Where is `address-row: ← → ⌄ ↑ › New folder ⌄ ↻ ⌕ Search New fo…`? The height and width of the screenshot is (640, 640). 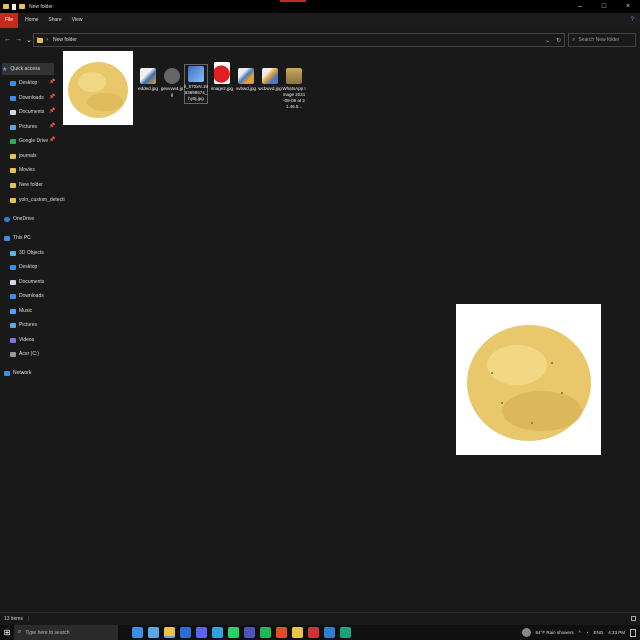
address-row: ← → ⌄ ↑ › New folder ⌄ ↻ ⌕ Search New fo… is located at coordinates (320, 40).